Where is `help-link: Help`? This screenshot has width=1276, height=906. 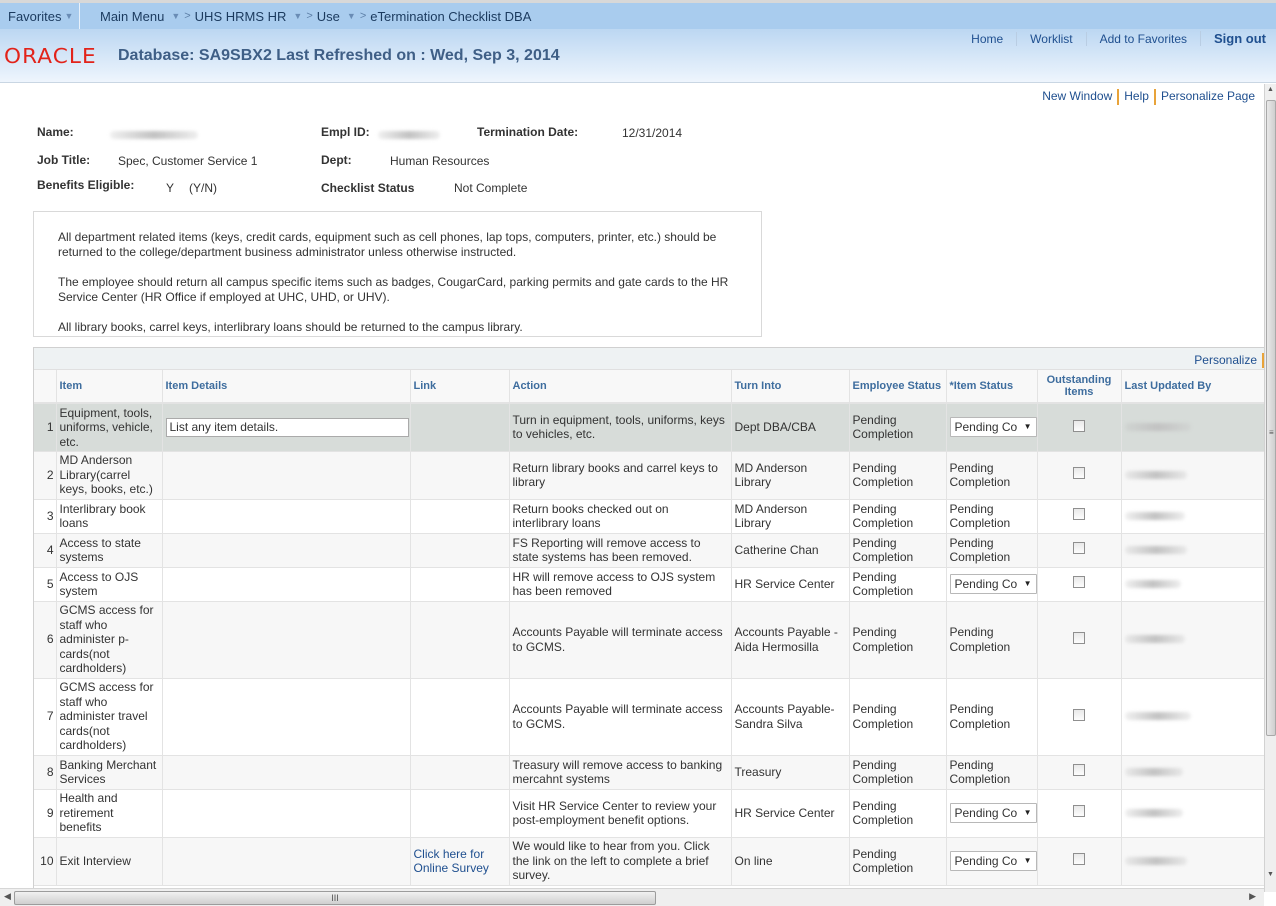 help-link: Help is located at coordinates (1136, 97).